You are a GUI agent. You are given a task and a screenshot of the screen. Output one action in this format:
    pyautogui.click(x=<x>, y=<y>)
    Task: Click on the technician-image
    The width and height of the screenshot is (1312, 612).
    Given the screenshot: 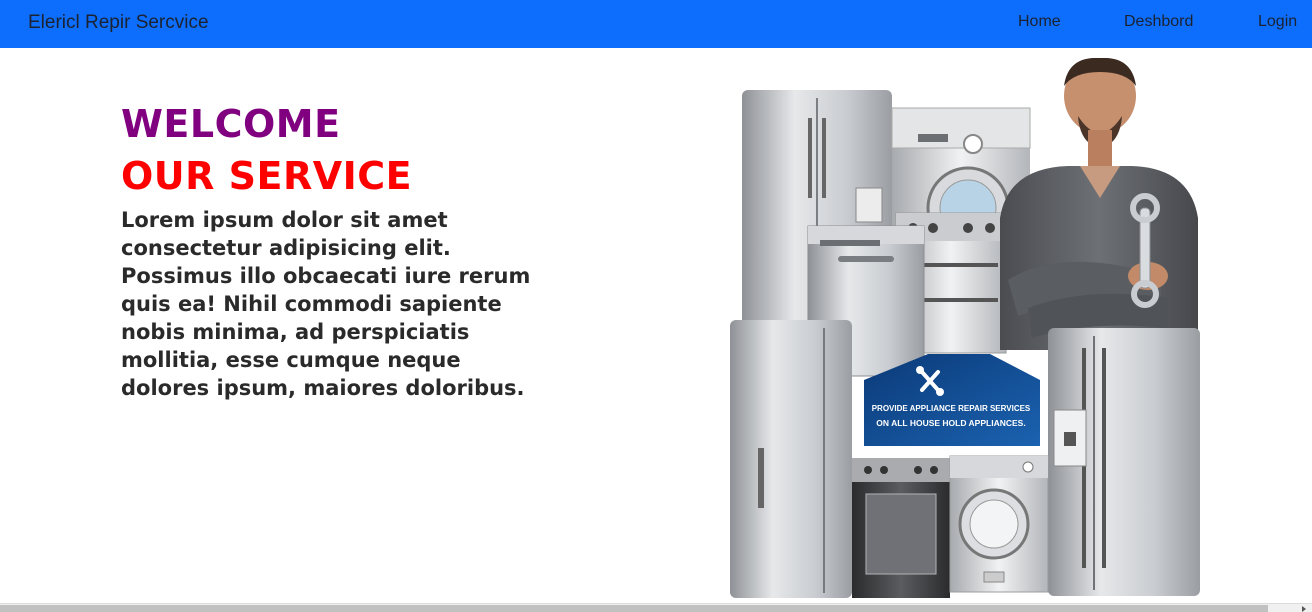 What is the action you would take?
    pyautogui.click(x=1099, y=204)
    